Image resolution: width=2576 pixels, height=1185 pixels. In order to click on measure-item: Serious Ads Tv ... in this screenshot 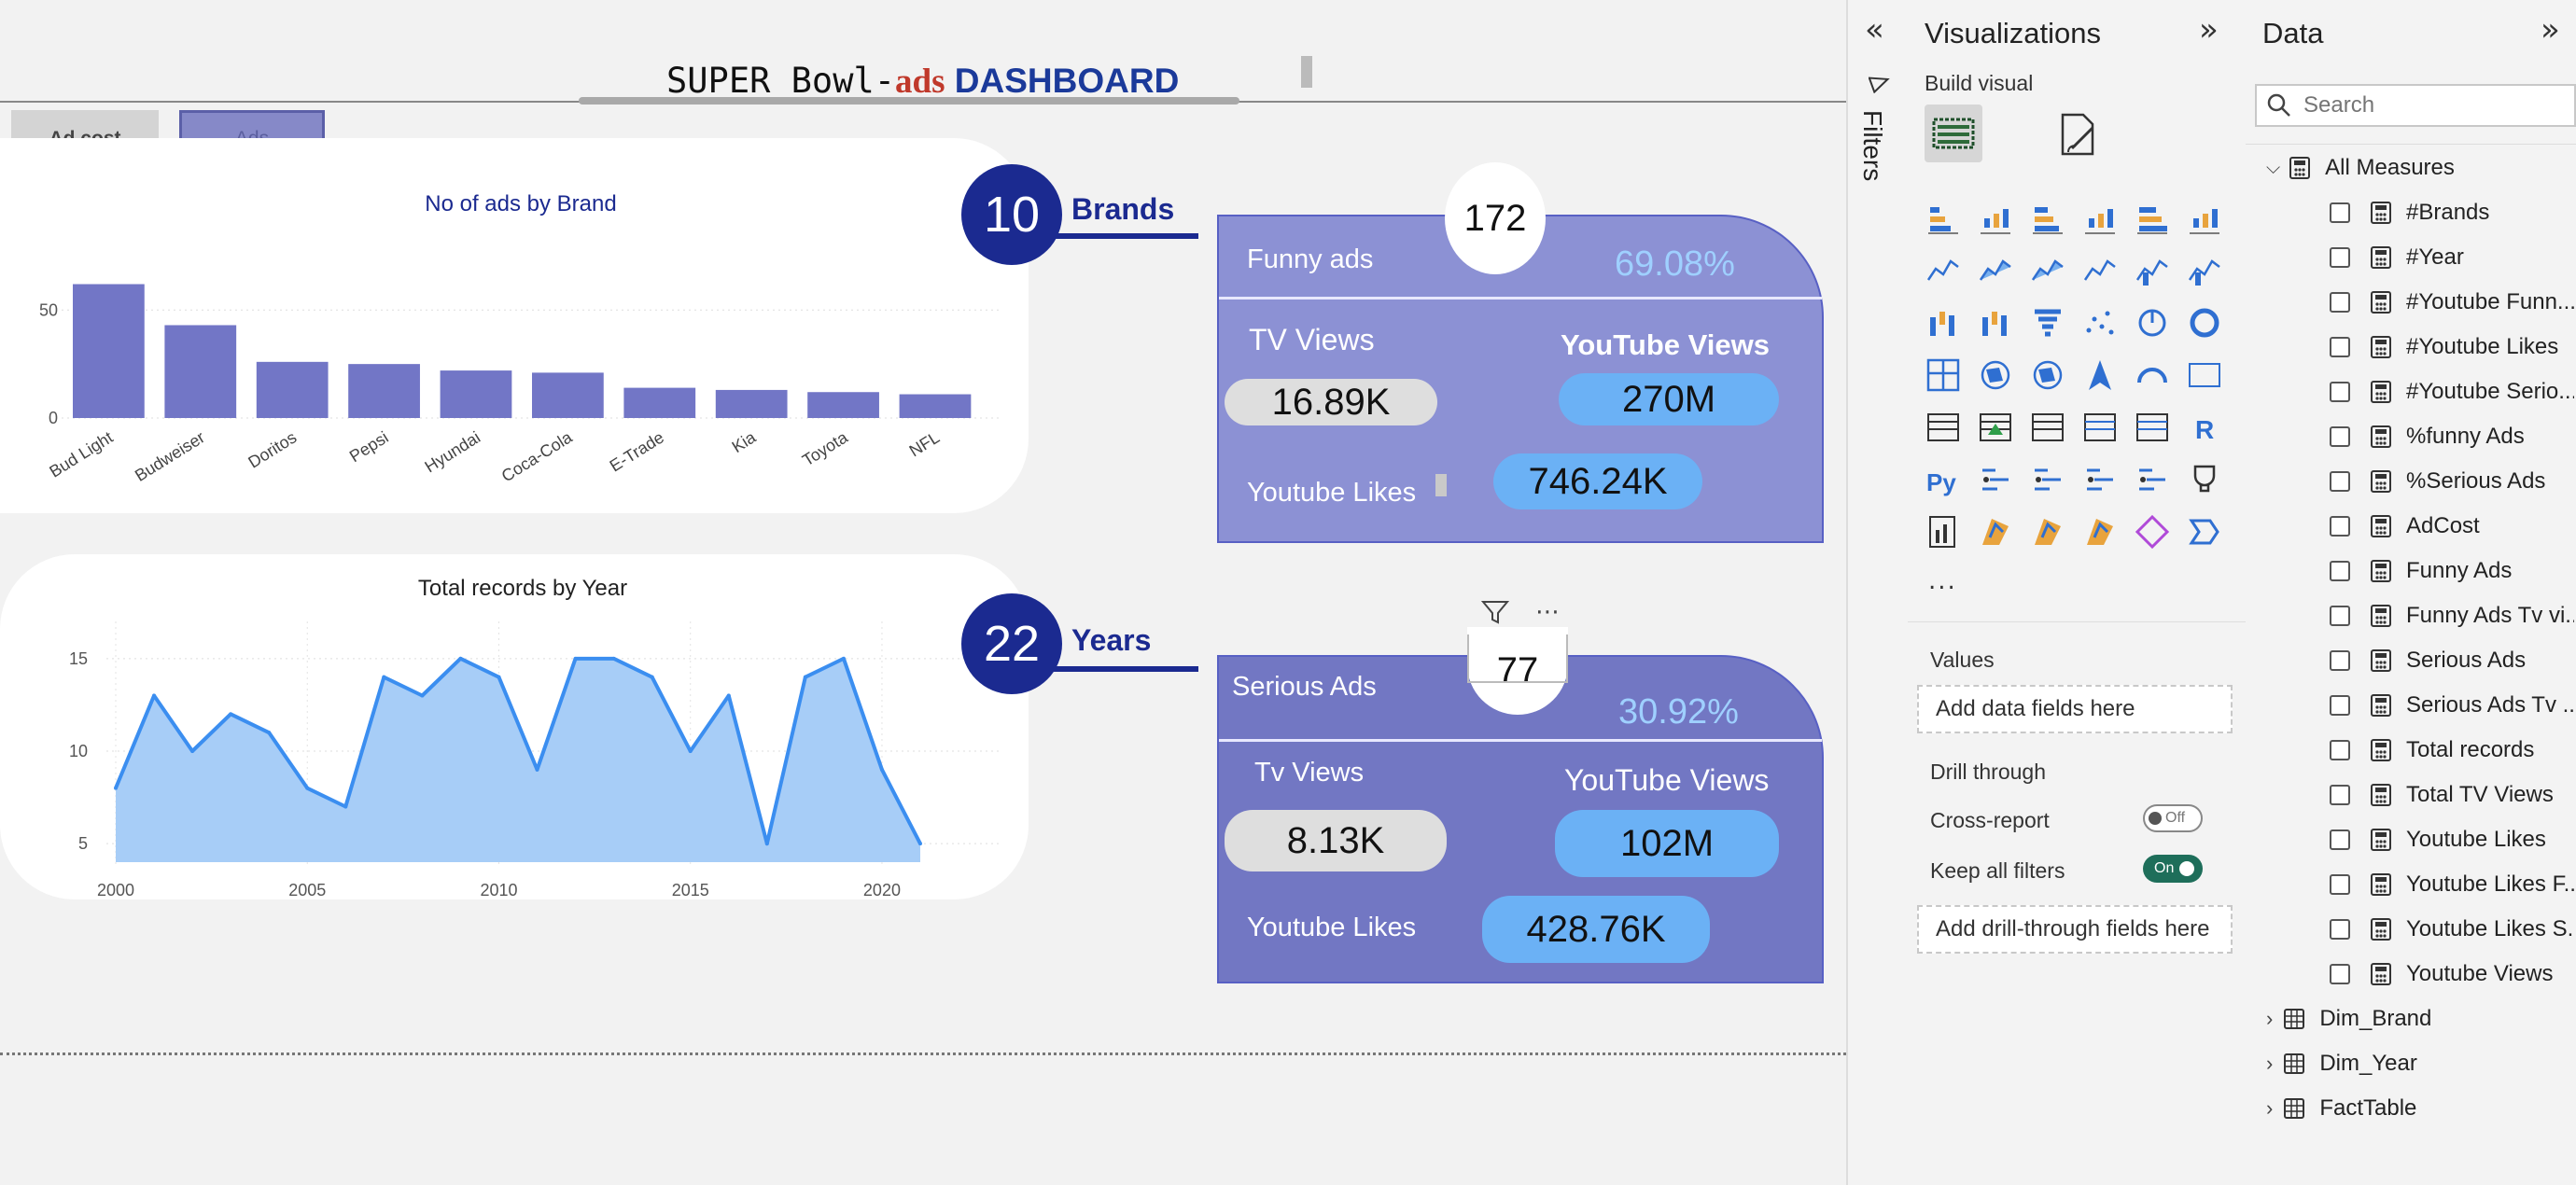, I will do `click(2452, 705)`.